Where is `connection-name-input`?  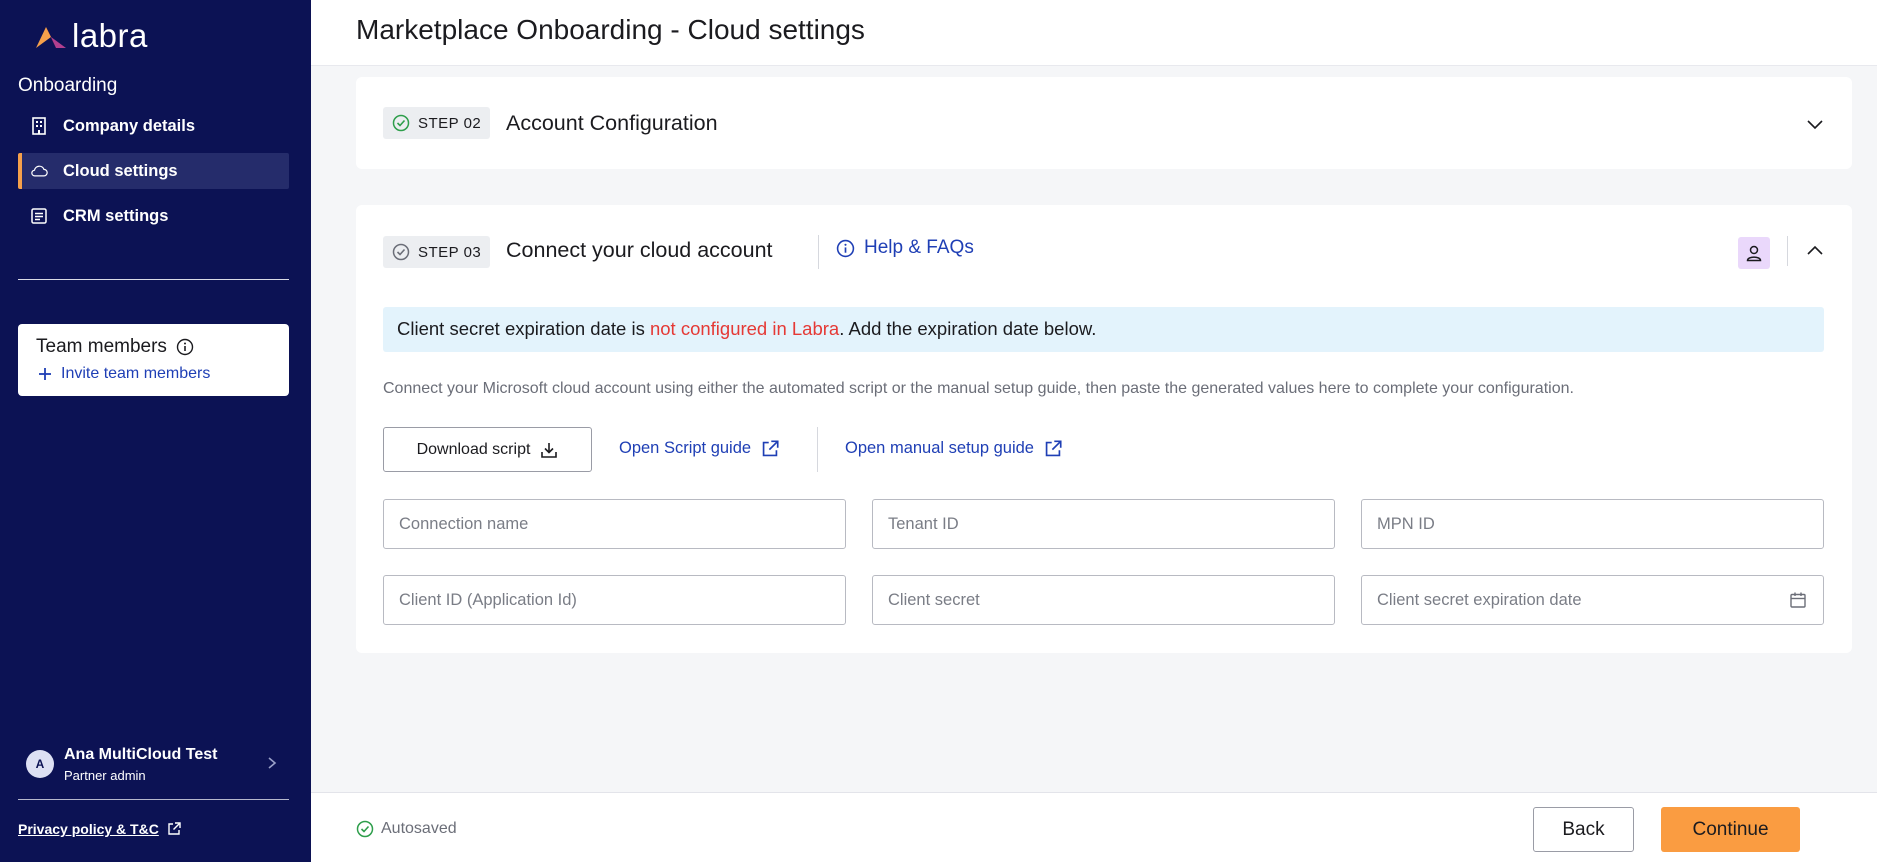 connection-name-input is located at coordinates (614, 524).